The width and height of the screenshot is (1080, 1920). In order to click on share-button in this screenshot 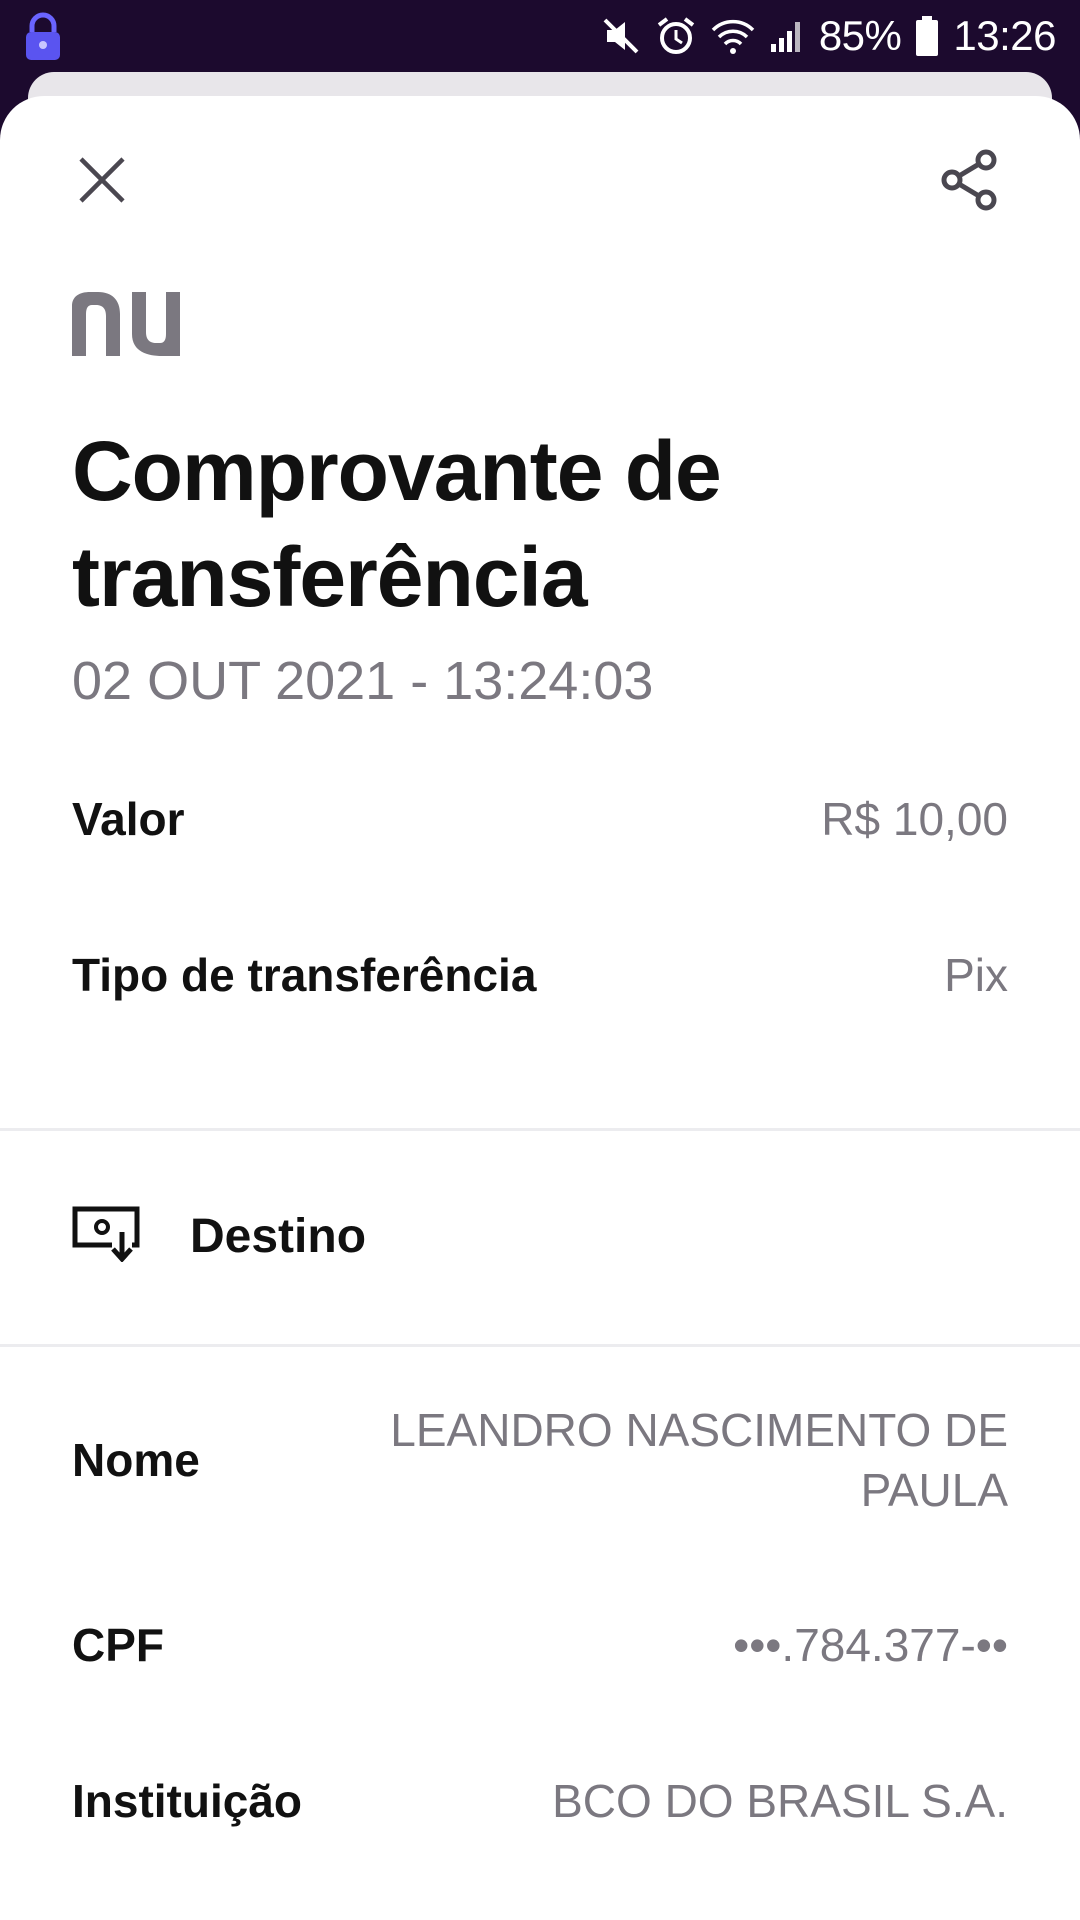, I will do `click(970, 182)`.